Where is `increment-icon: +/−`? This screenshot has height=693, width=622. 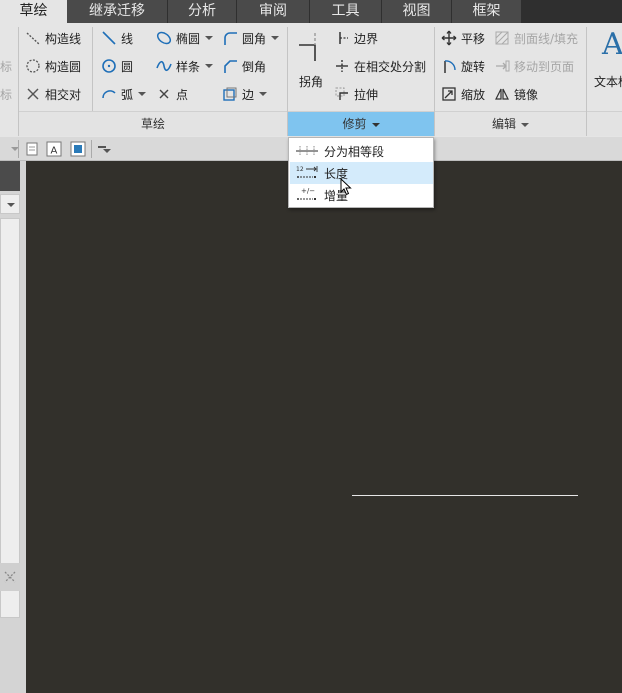
increment-icon: +/− is located at coordinates (307, 195).